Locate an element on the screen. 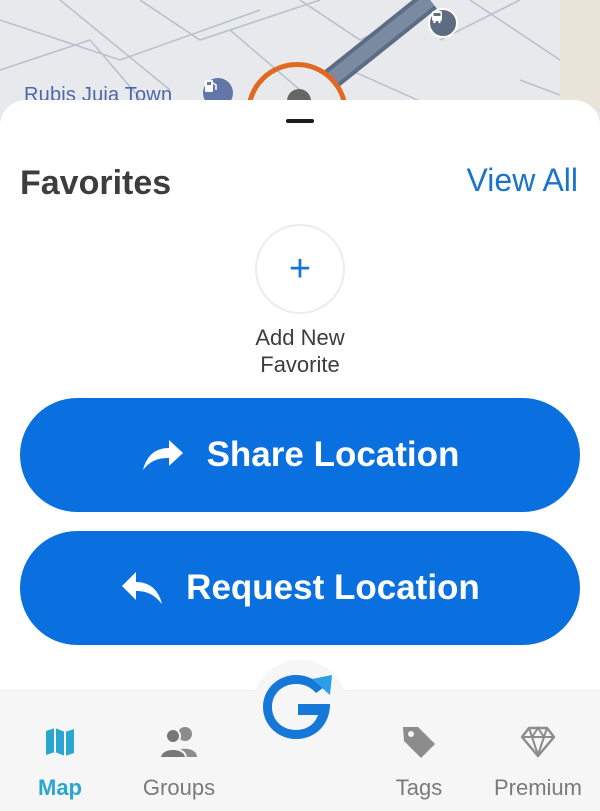  map-icon is located at coordinates (60, 742).